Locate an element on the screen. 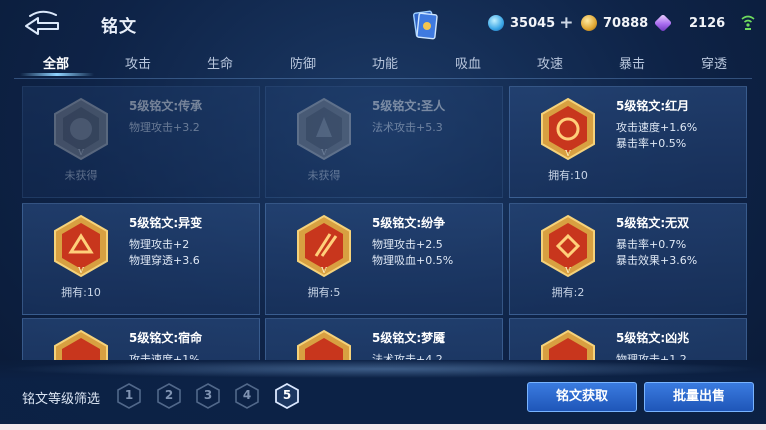  level-filter-4: 4 is located at coordinates (247, 396).